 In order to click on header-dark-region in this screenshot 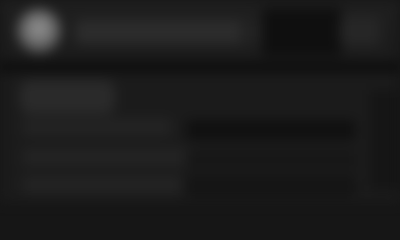, I will do `click(302, 32)`.